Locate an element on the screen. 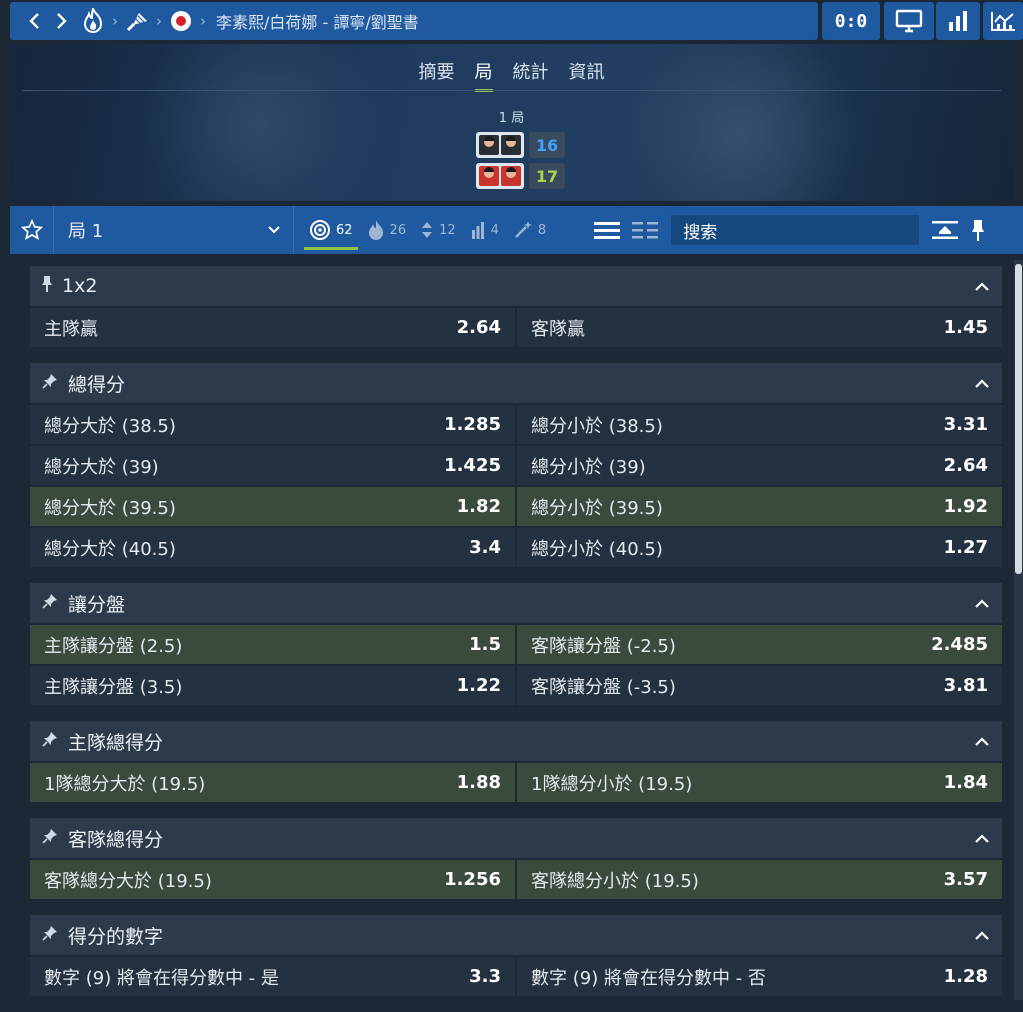 The image size is (1023, 1012). market-filters: 62 26 12 4 8 is located at coordinates (427, 230).